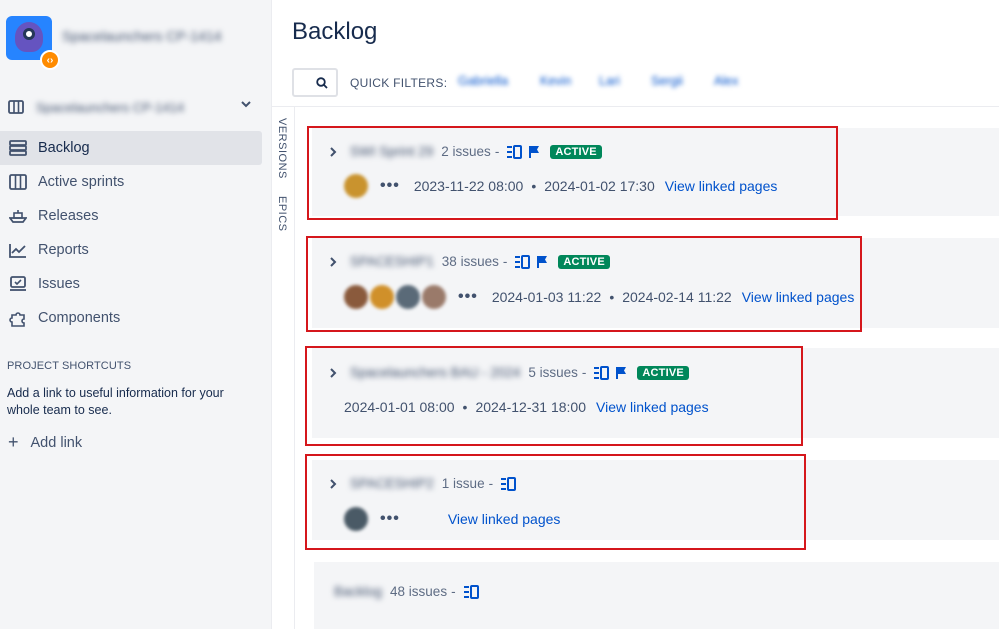 Image resolution: width=999 pixels, height=629 pixels. What do you see at coordinates (282, 148) in the screenshot?
I see `tab-versions: VERSIONS` at bounding box center [282, 148].